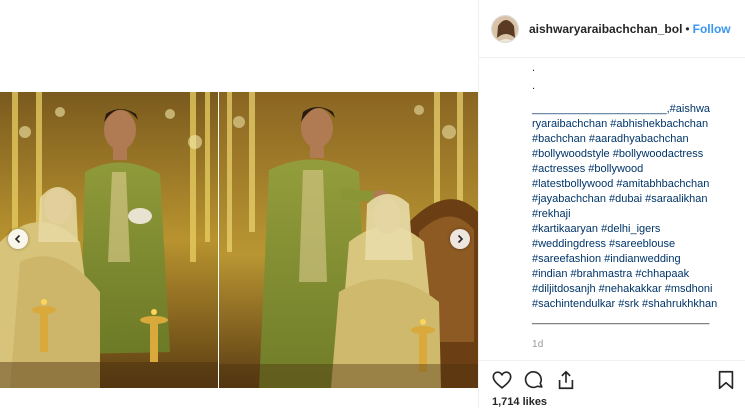  I want to click on caption-line: #bollywoodstyle #bollywoodactress, so click(633, 154).